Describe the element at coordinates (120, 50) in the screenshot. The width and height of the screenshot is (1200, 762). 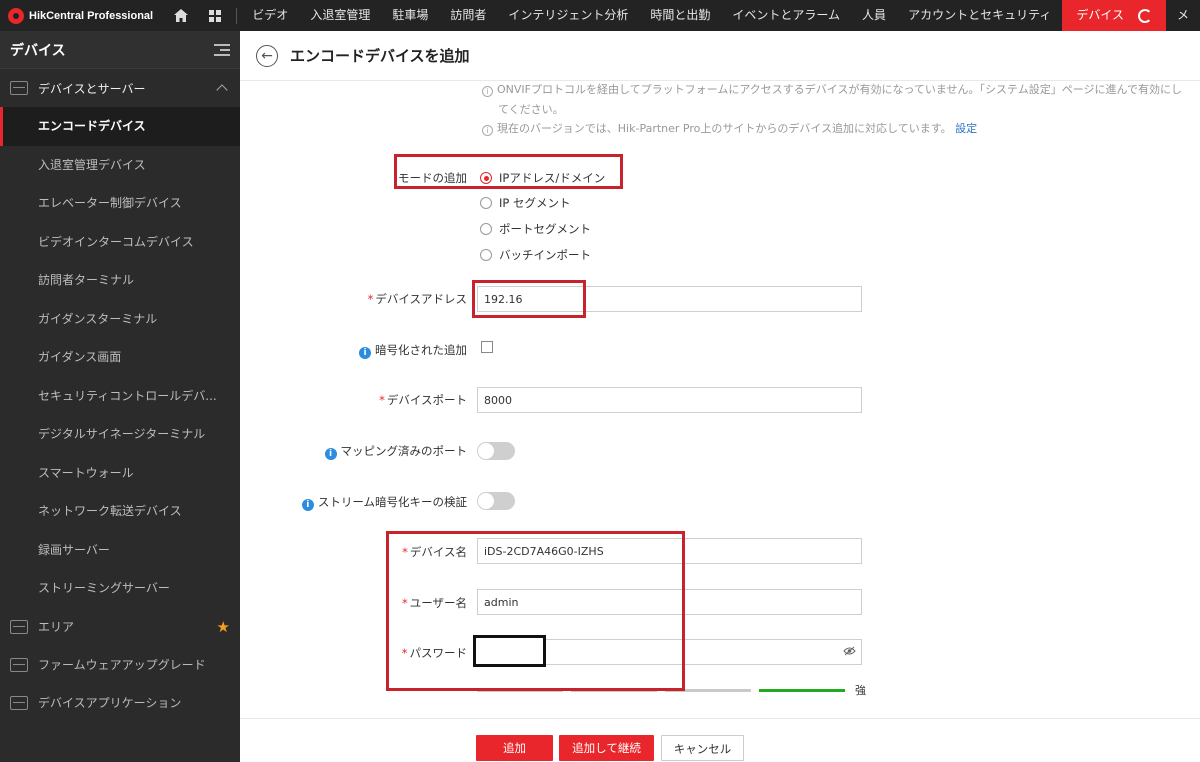
I see `sidebar-header: デバイス` at that location.